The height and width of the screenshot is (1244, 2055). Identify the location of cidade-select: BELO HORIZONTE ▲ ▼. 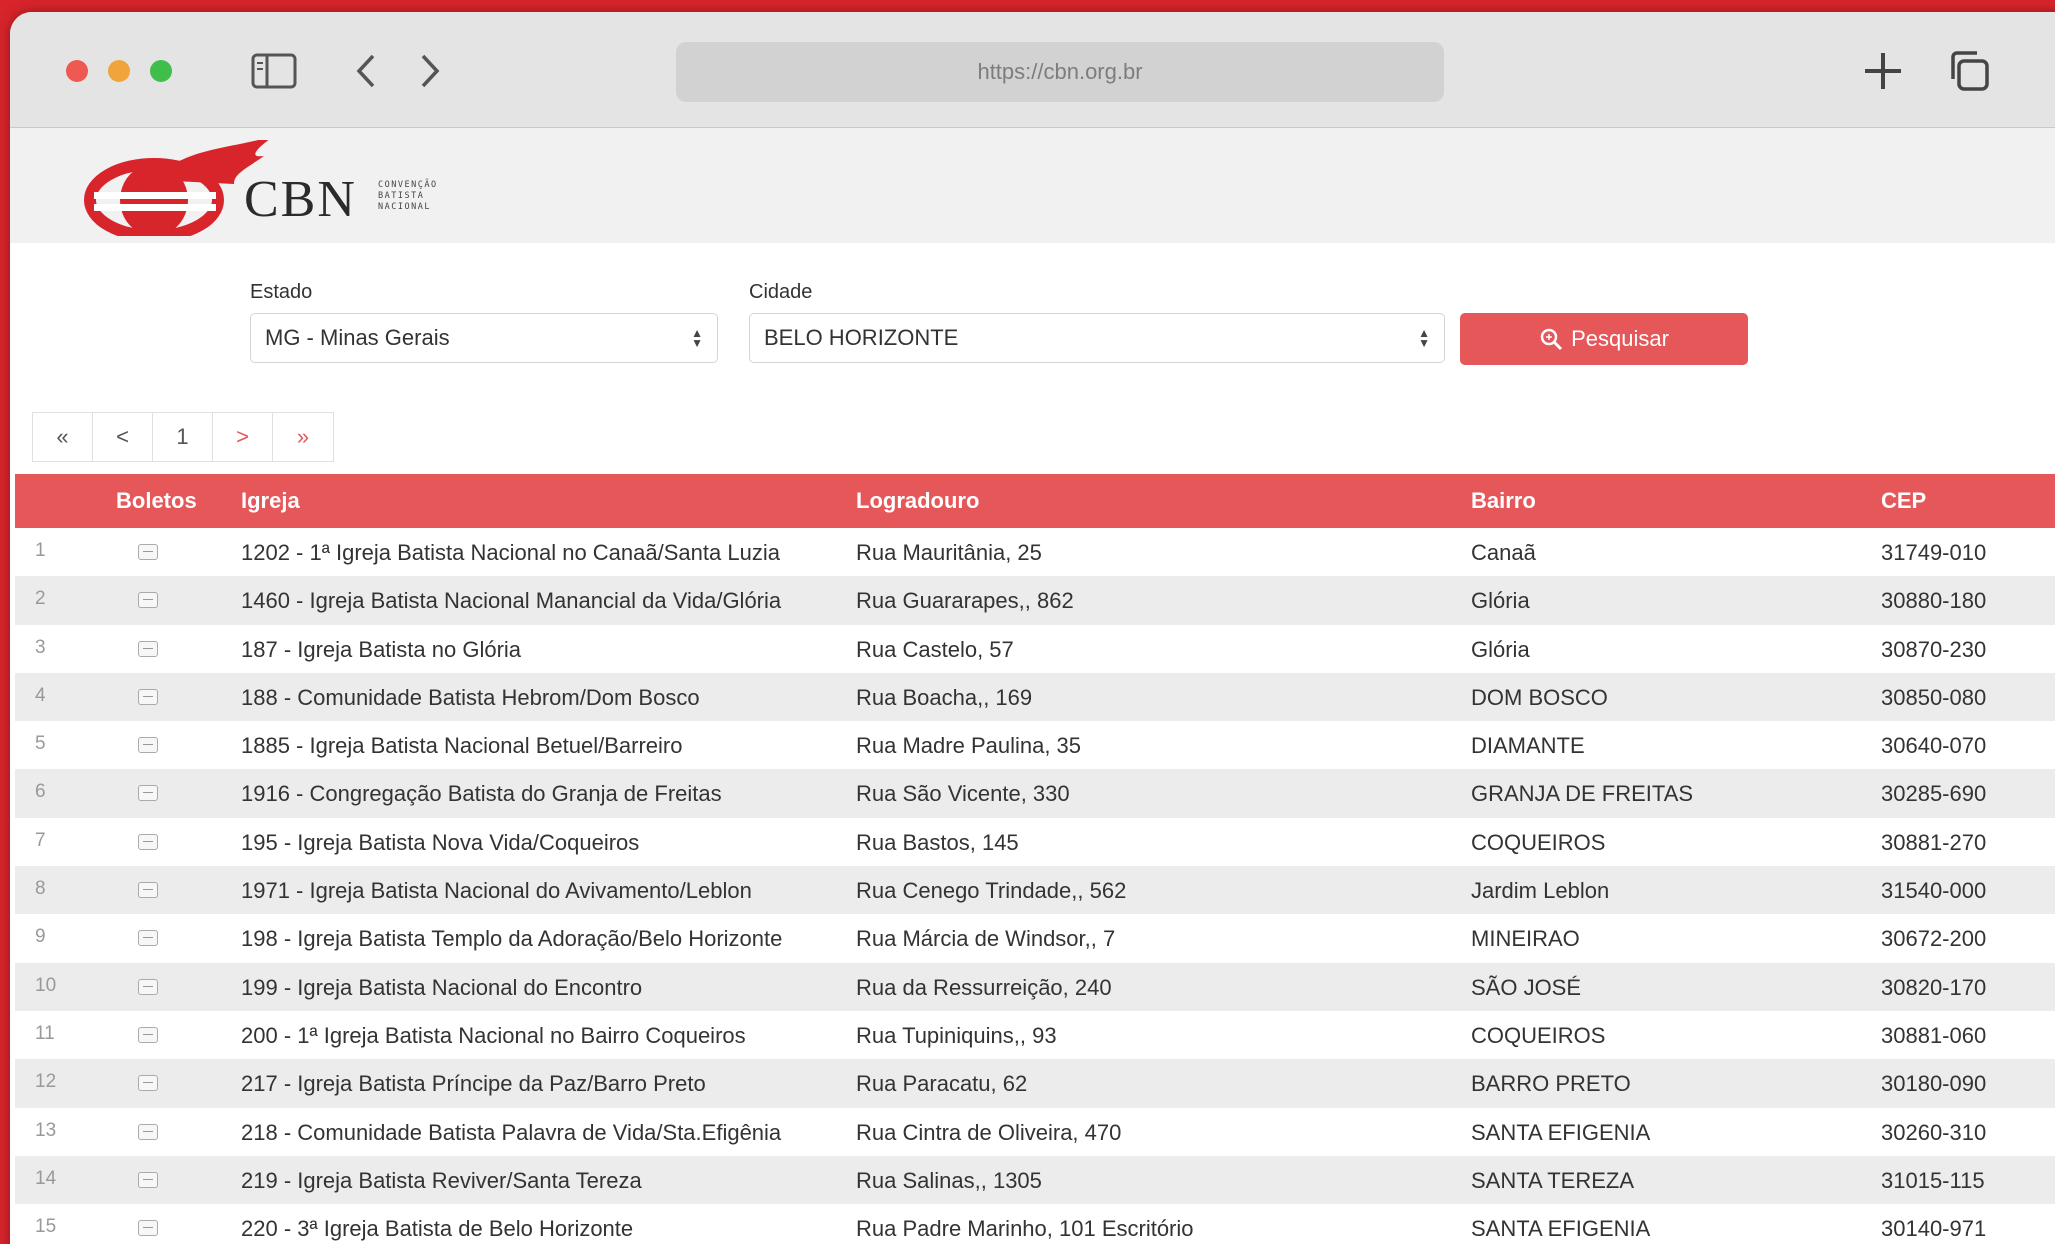
(1097, 338).